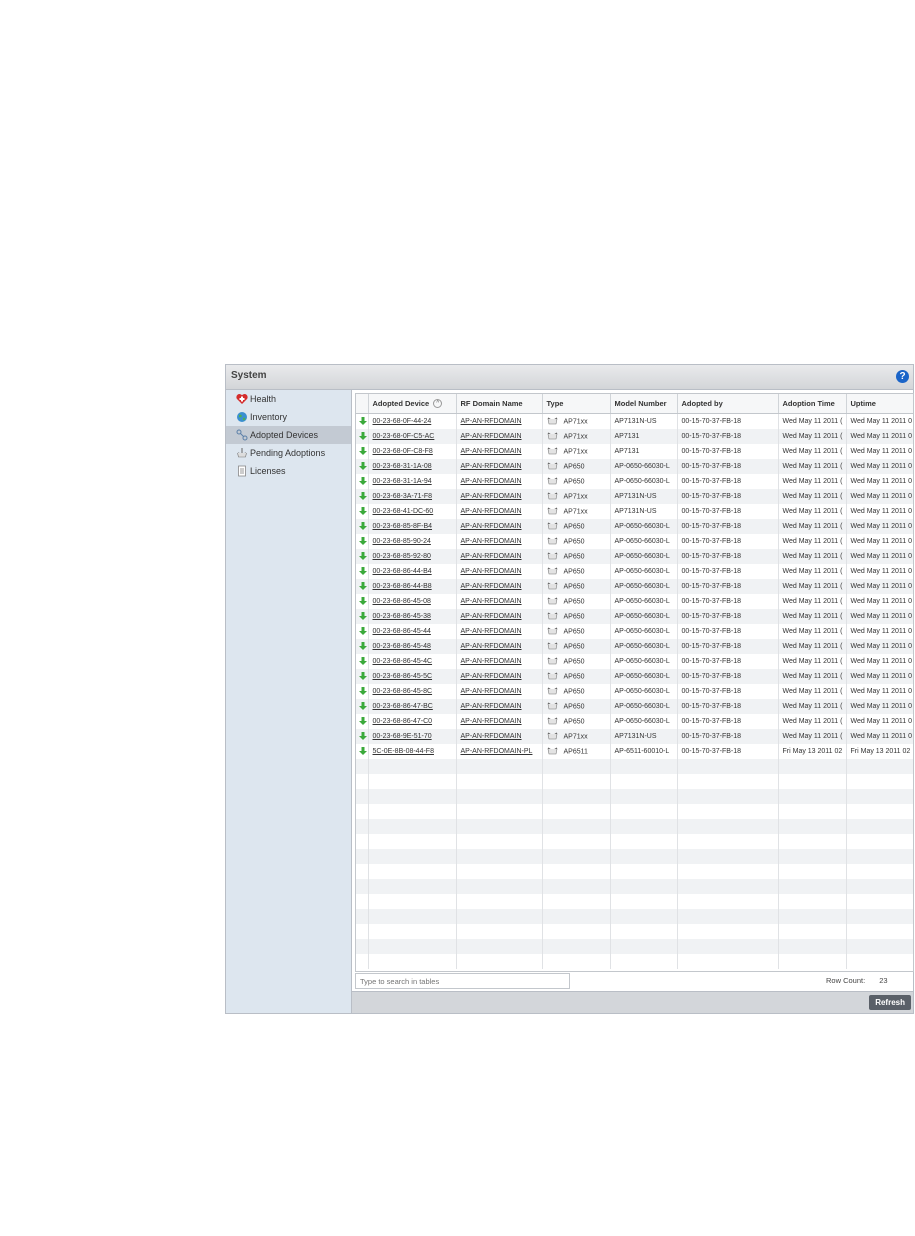 The height and width of the screenshot is (1236, 915). I want to click on refresh-button: Refresh, so click(890, 1002).